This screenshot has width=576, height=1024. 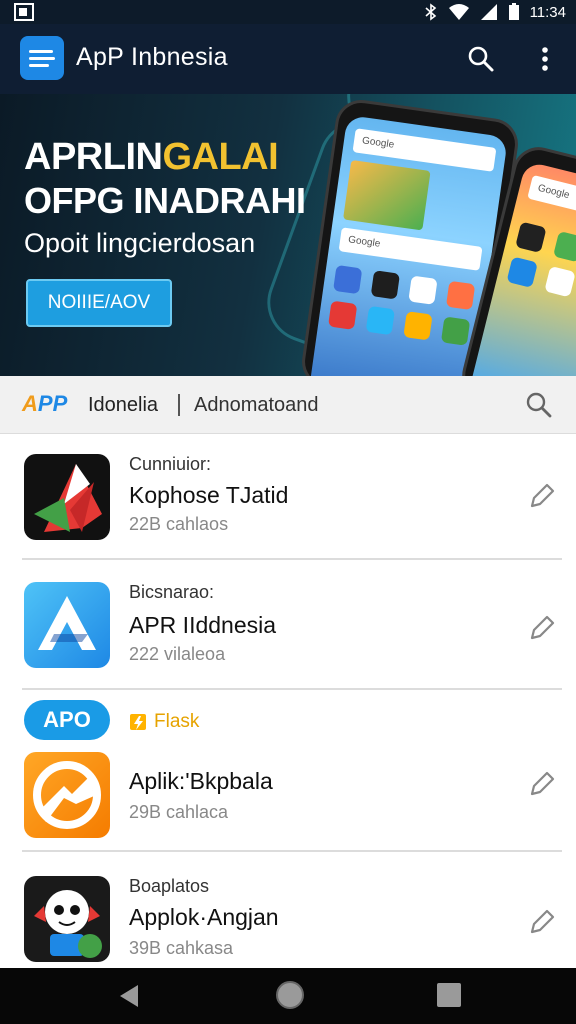 I want to click on list-item: Boaplatos Applok·Angjan 39B cahkasa, so click(x=288, y=910).